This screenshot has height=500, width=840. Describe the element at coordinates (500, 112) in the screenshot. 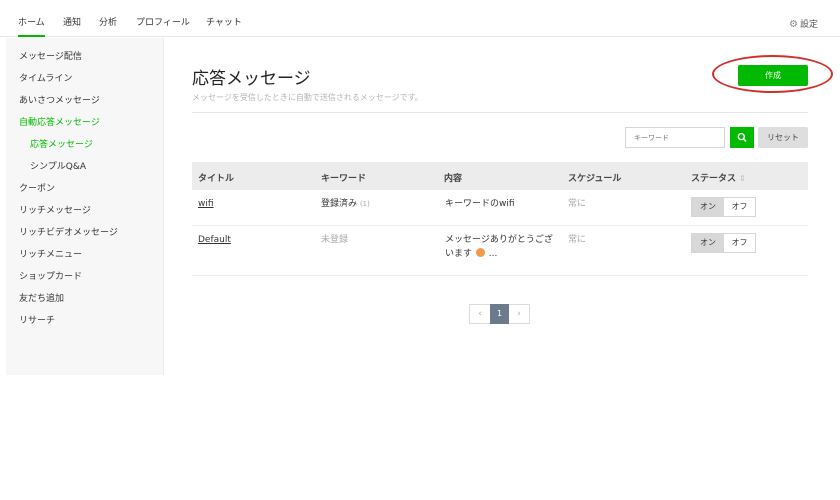

I see `header-divider` at that location.